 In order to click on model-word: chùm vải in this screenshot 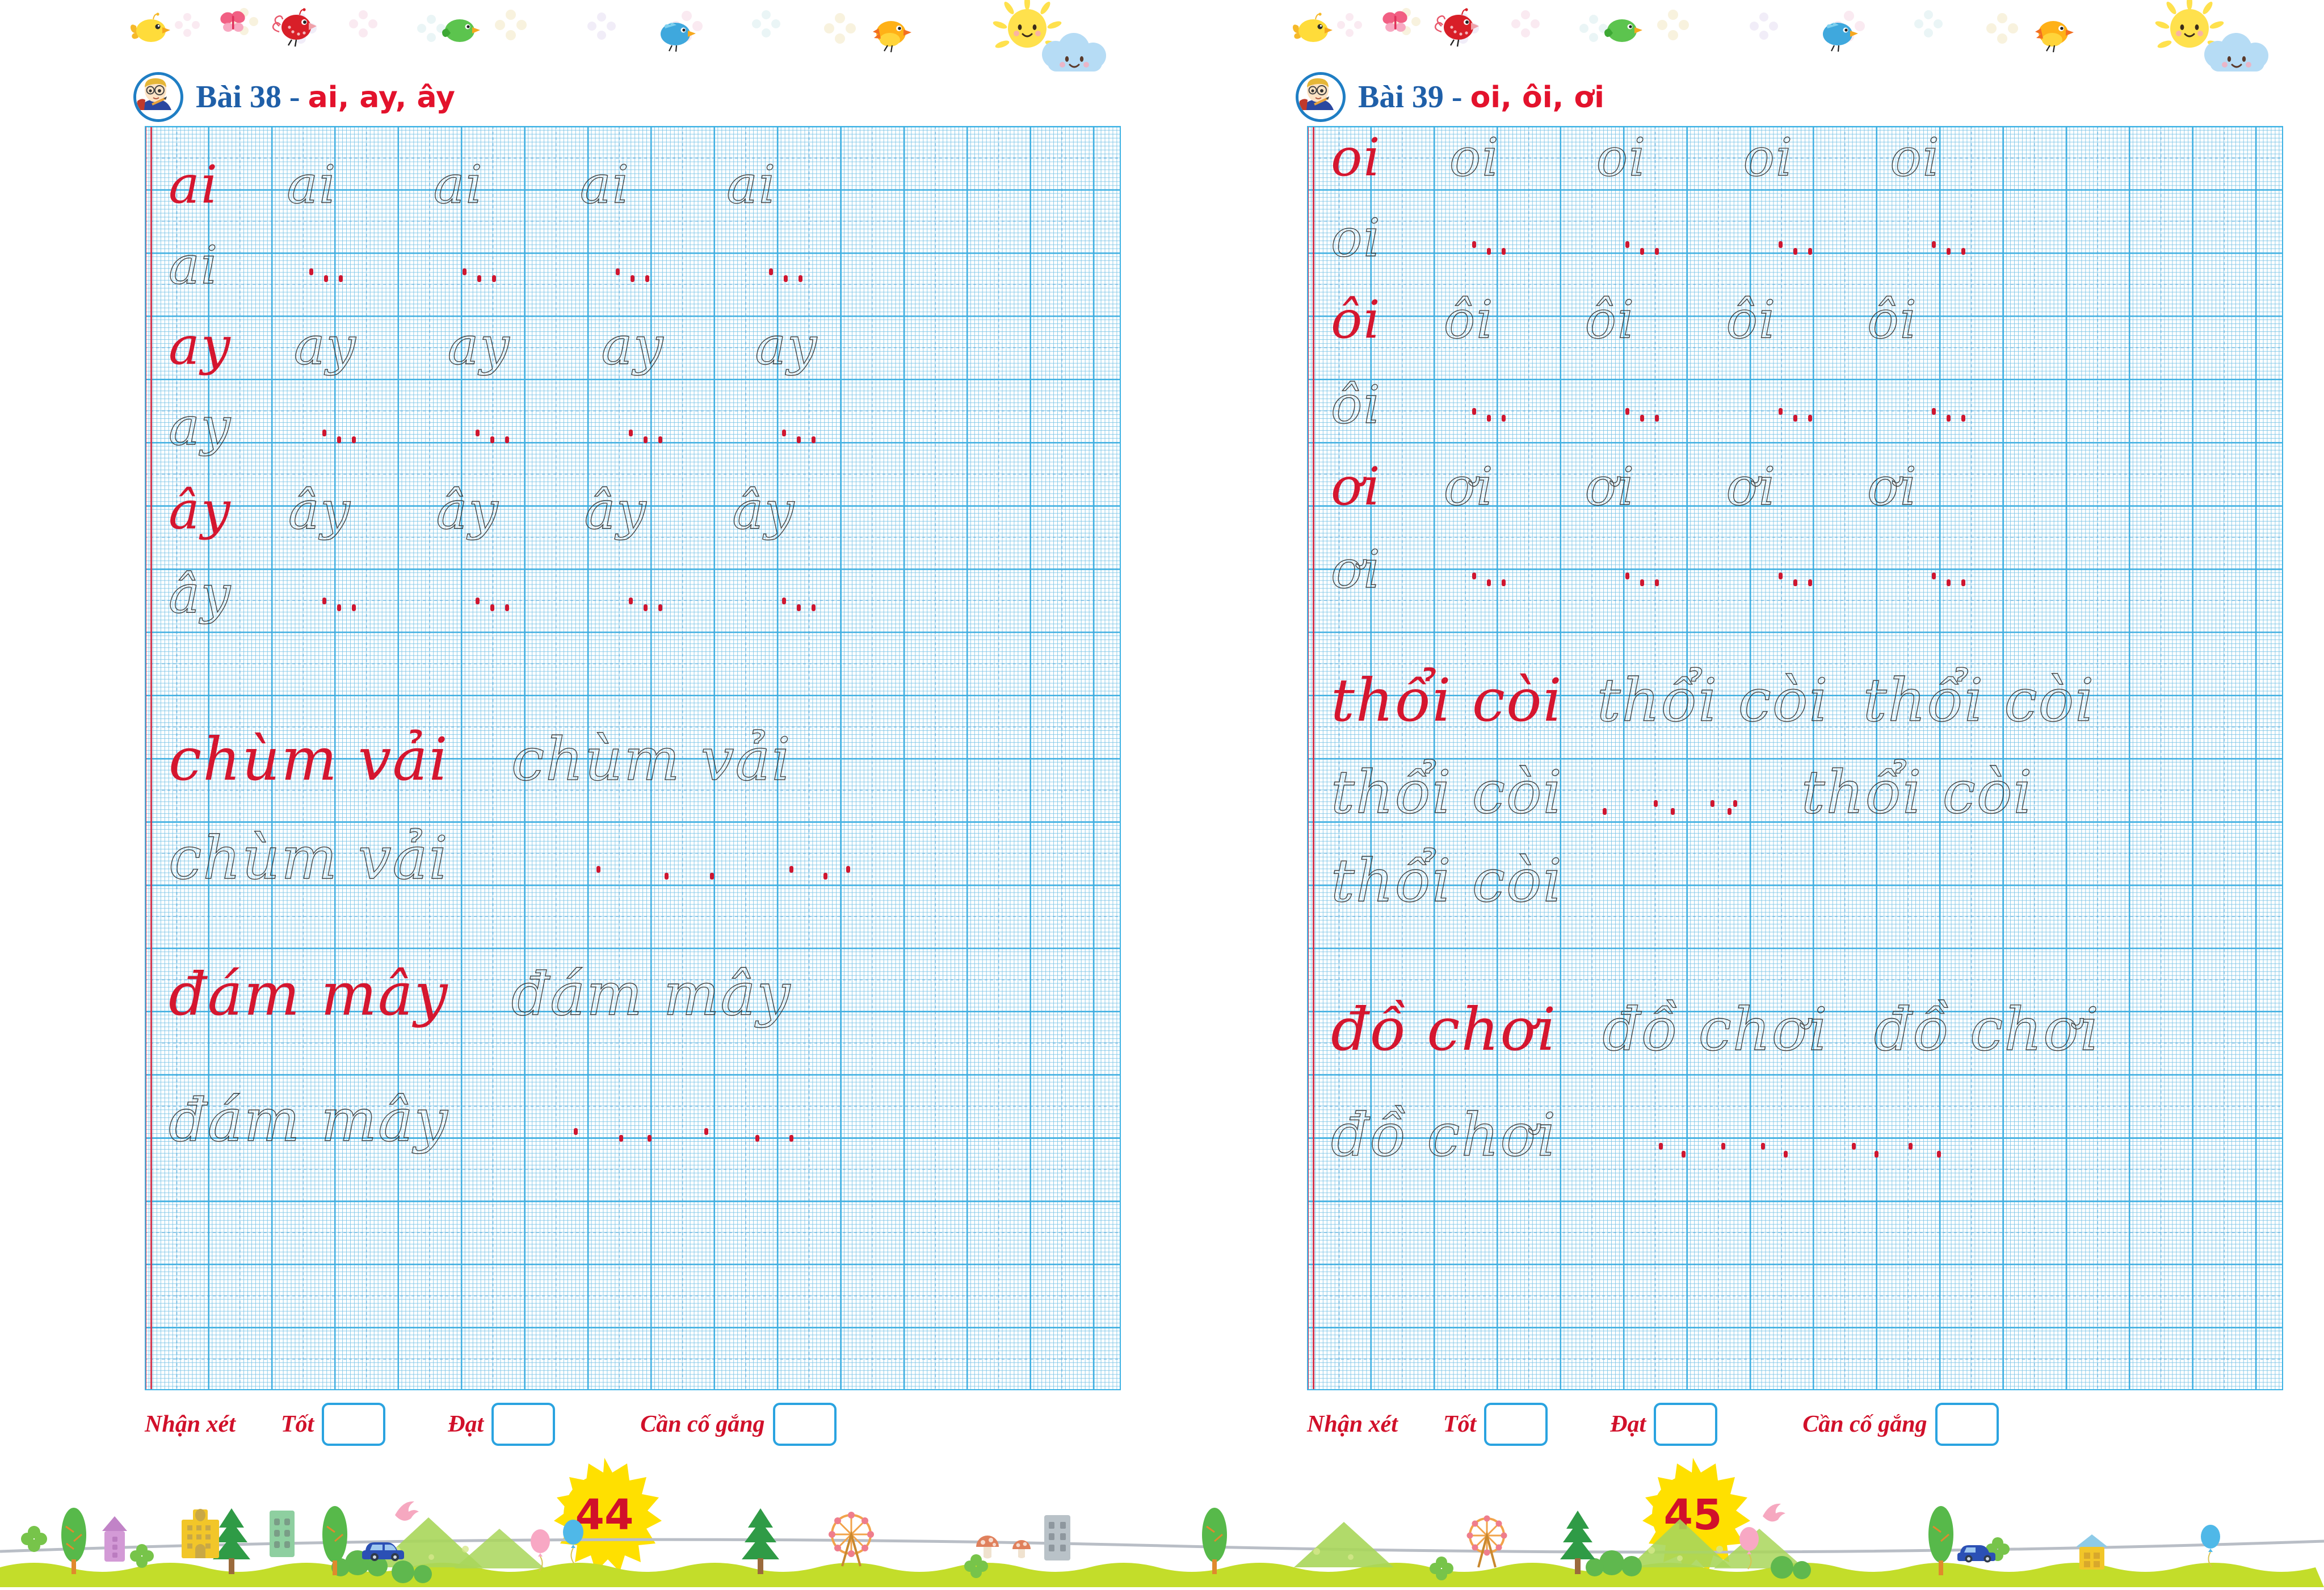, I will do `click(309, 759)`.